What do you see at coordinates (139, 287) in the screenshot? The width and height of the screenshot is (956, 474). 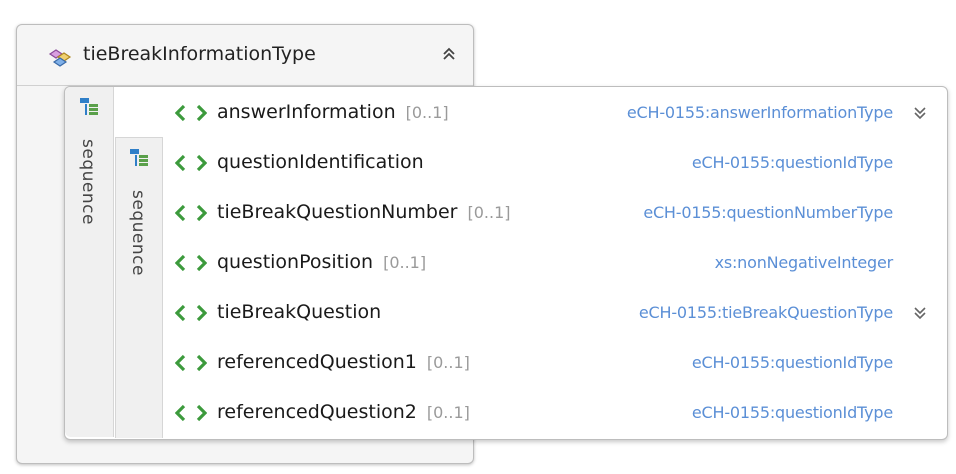 I see `inner-sequence-tab: sequence` at bounding box center [139, 287].